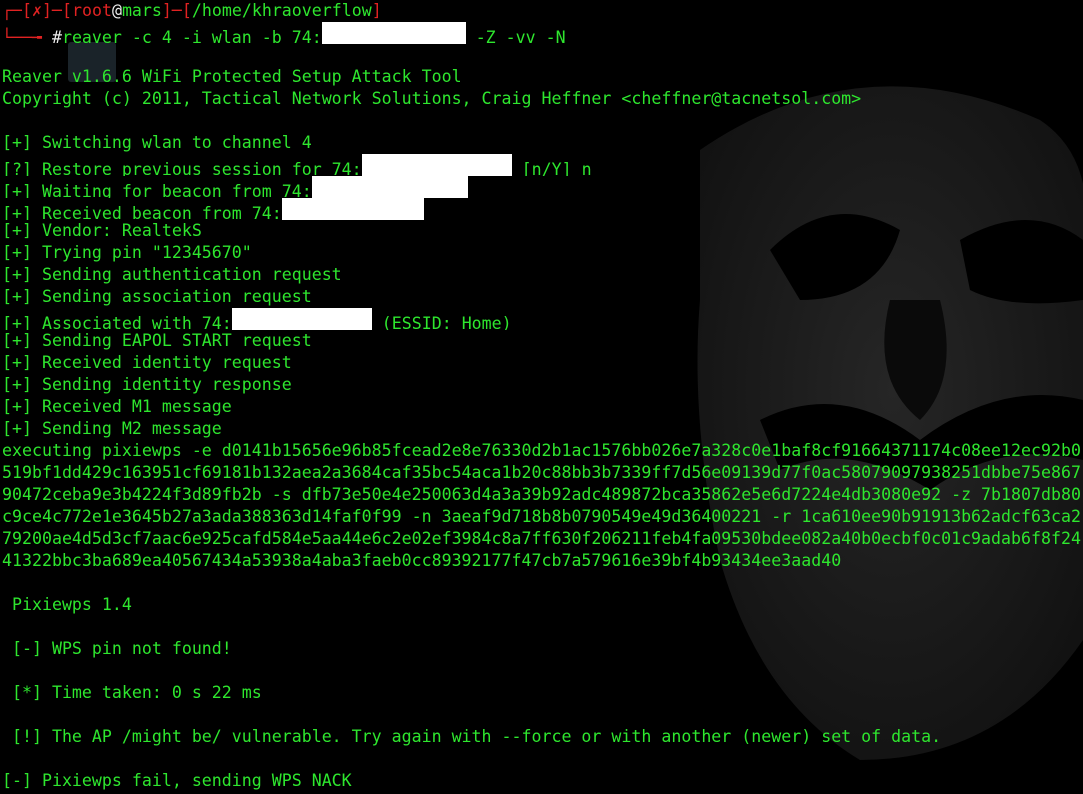 The height and width of the screenshot is (794, 1083). I want to click on log-m1: [+] Received M1 message, so click(117, 406).